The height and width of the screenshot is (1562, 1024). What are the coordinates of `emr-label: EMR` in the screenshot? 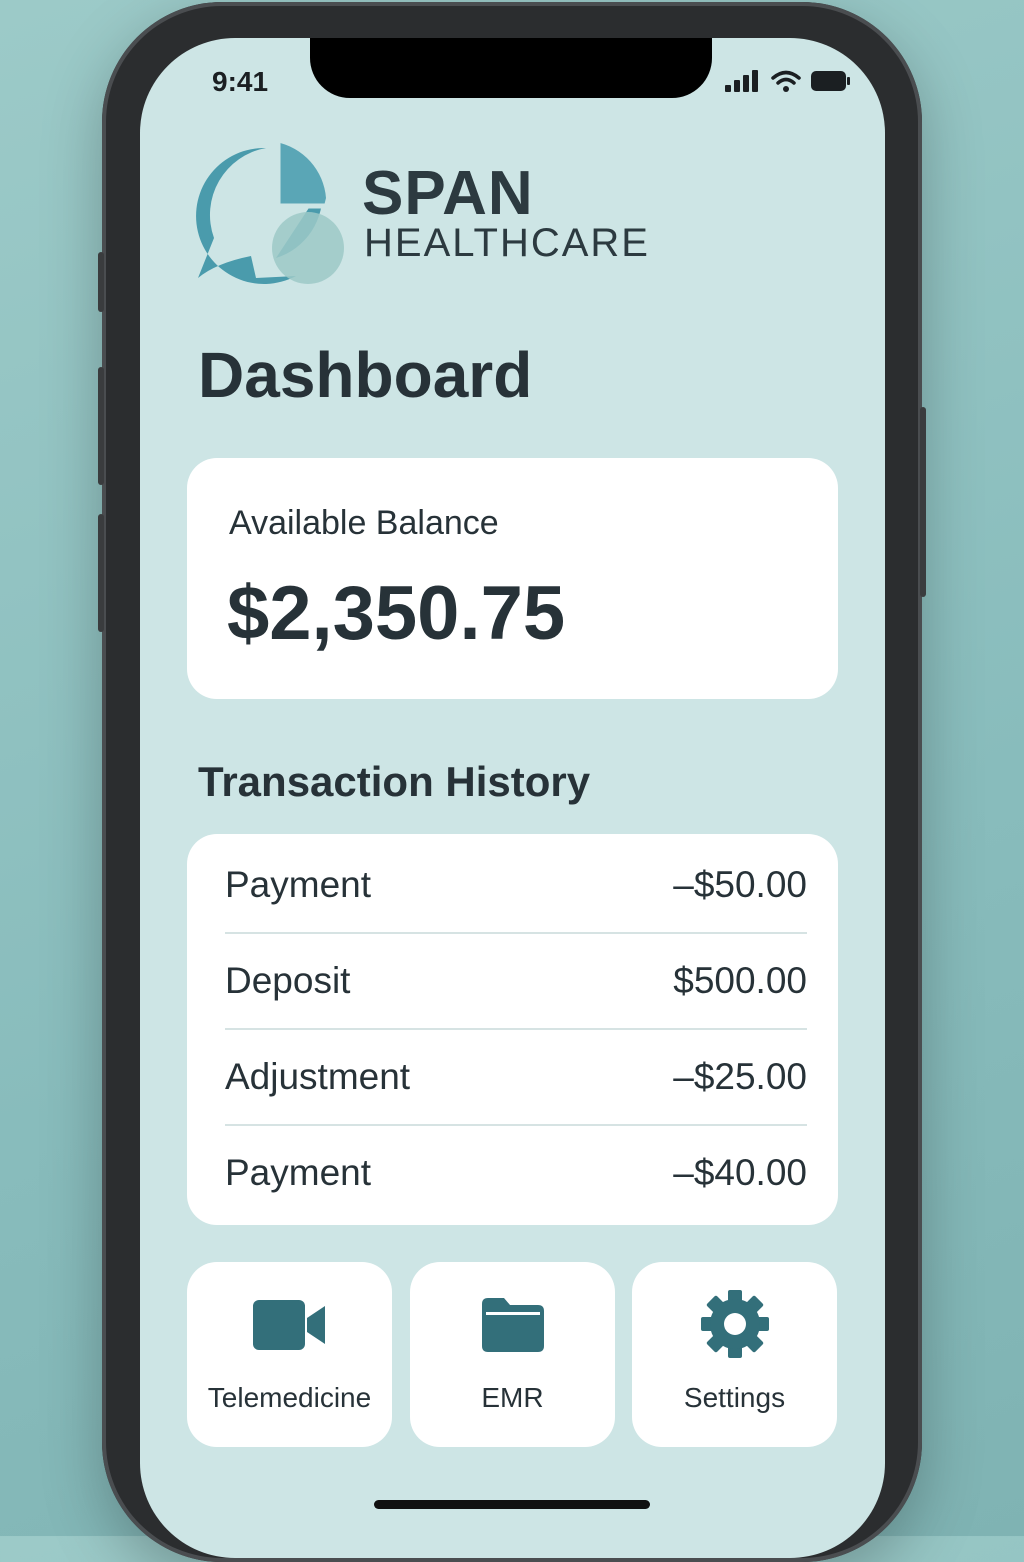 It's located at (512, 1397).